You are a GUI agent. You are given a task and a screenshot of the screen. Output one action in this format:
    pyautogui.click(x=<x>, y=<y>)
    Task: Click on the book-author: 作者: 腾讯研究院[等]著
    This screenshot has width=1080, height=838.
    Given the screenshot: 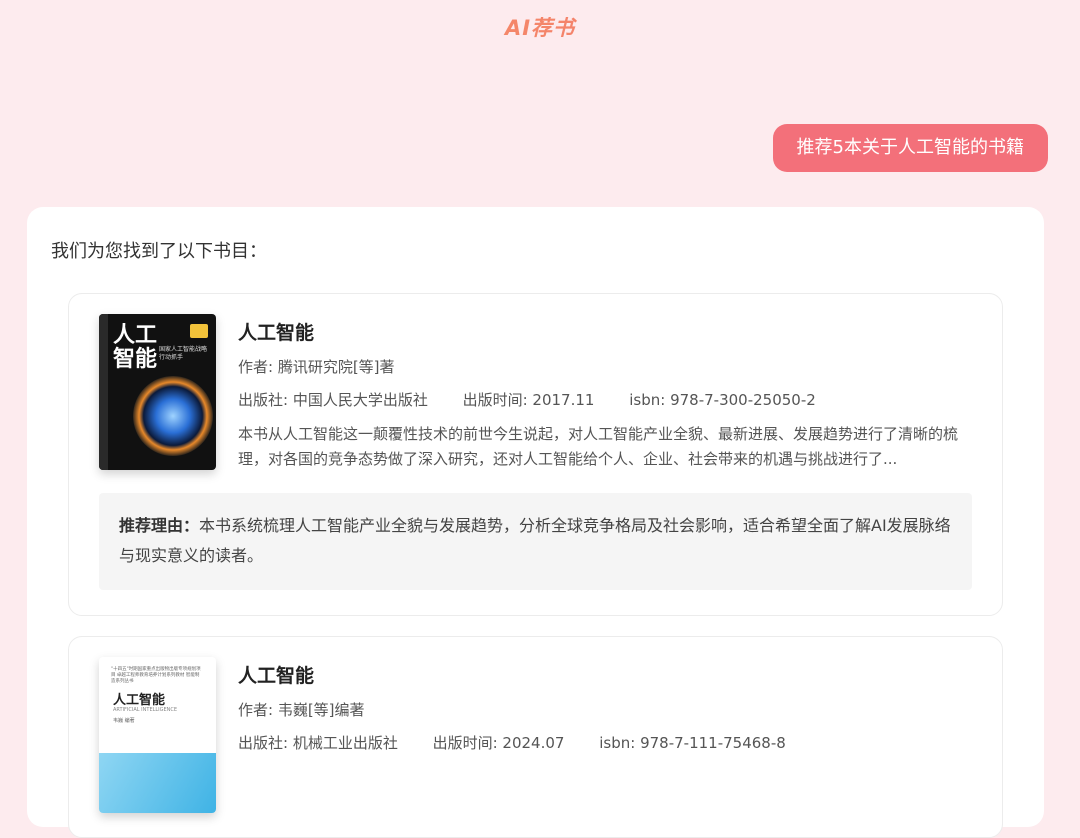 What is the action you would take?
    pyautogui.click(x=316, y=367)
    